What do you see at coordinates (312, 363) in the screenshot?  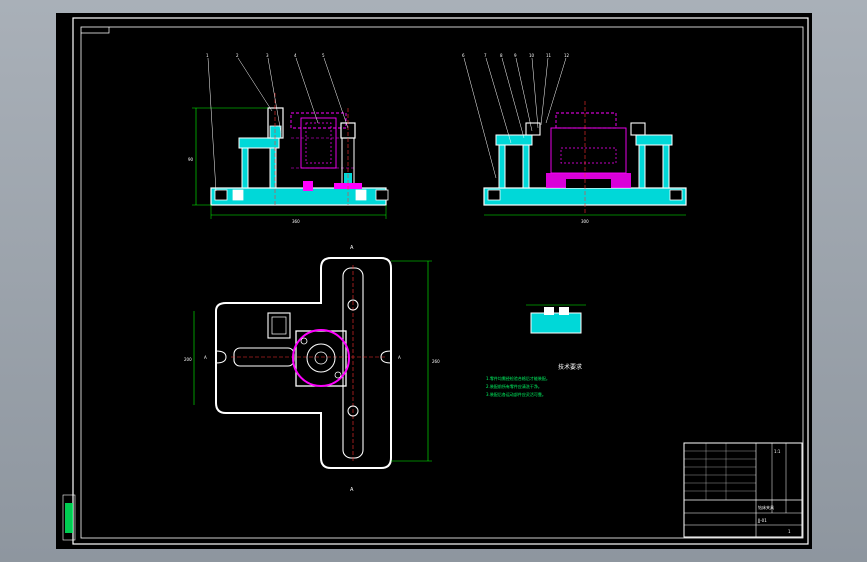 I see `plan-view` at bounding box center [312, 363].